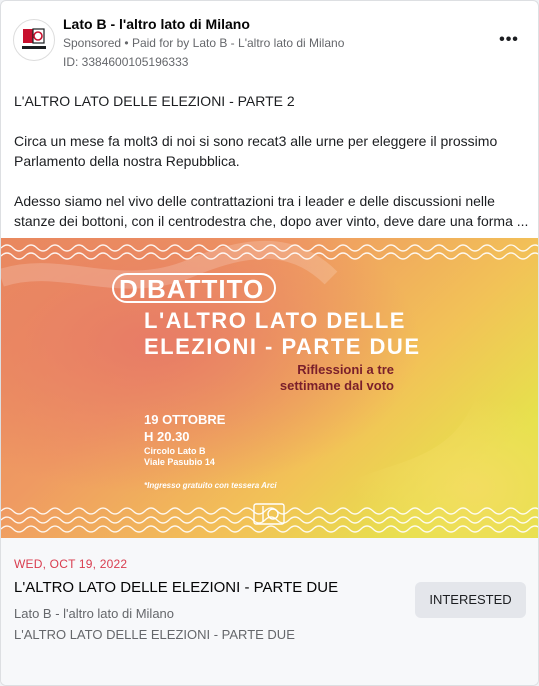 This screenshot has width=539, height=686. Describe the element at coordinates (176, 587) in the screenshot. I see `event-title: L'ALTRO LATO DELLE ELEZIONI - PARTE DUE` at that location.